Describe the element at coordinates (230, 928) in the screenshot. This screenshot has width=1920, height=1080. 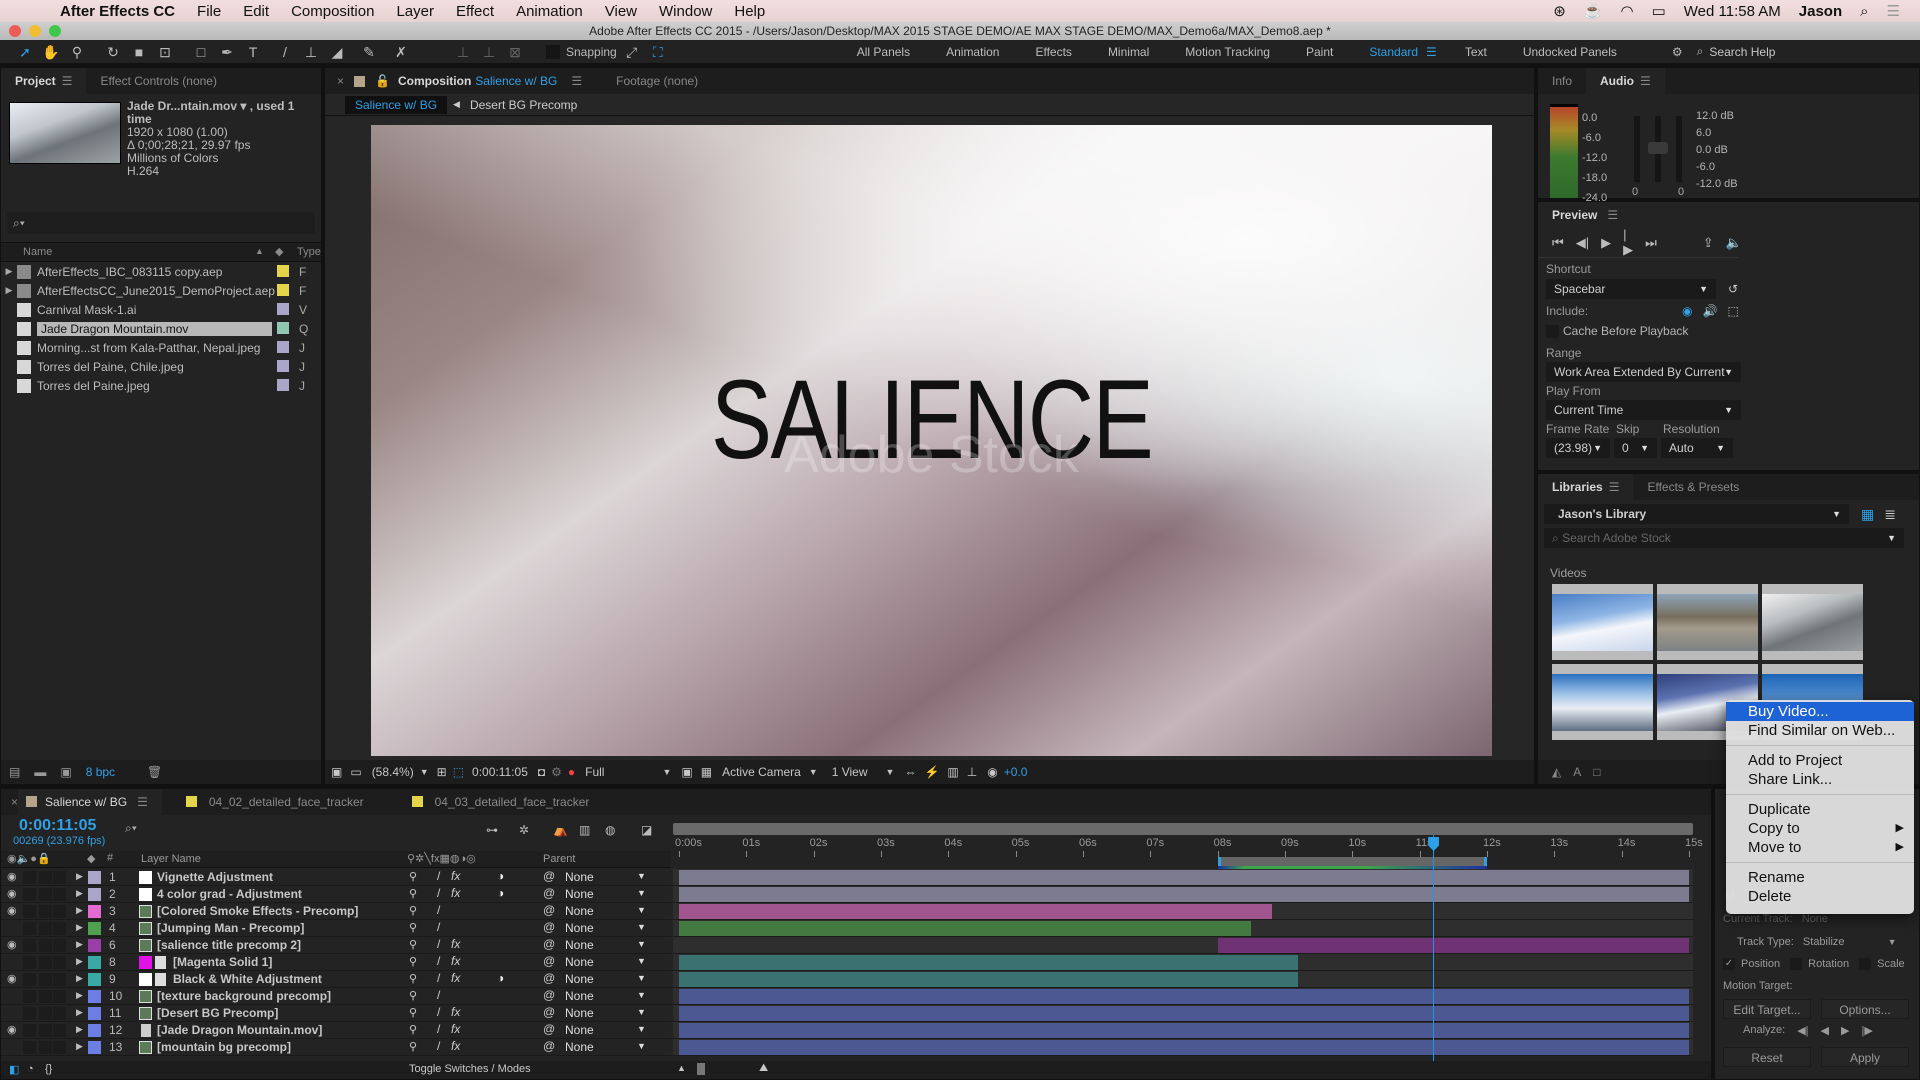
I see `layer-name: [Jumping Man - Precomp]` at that location.